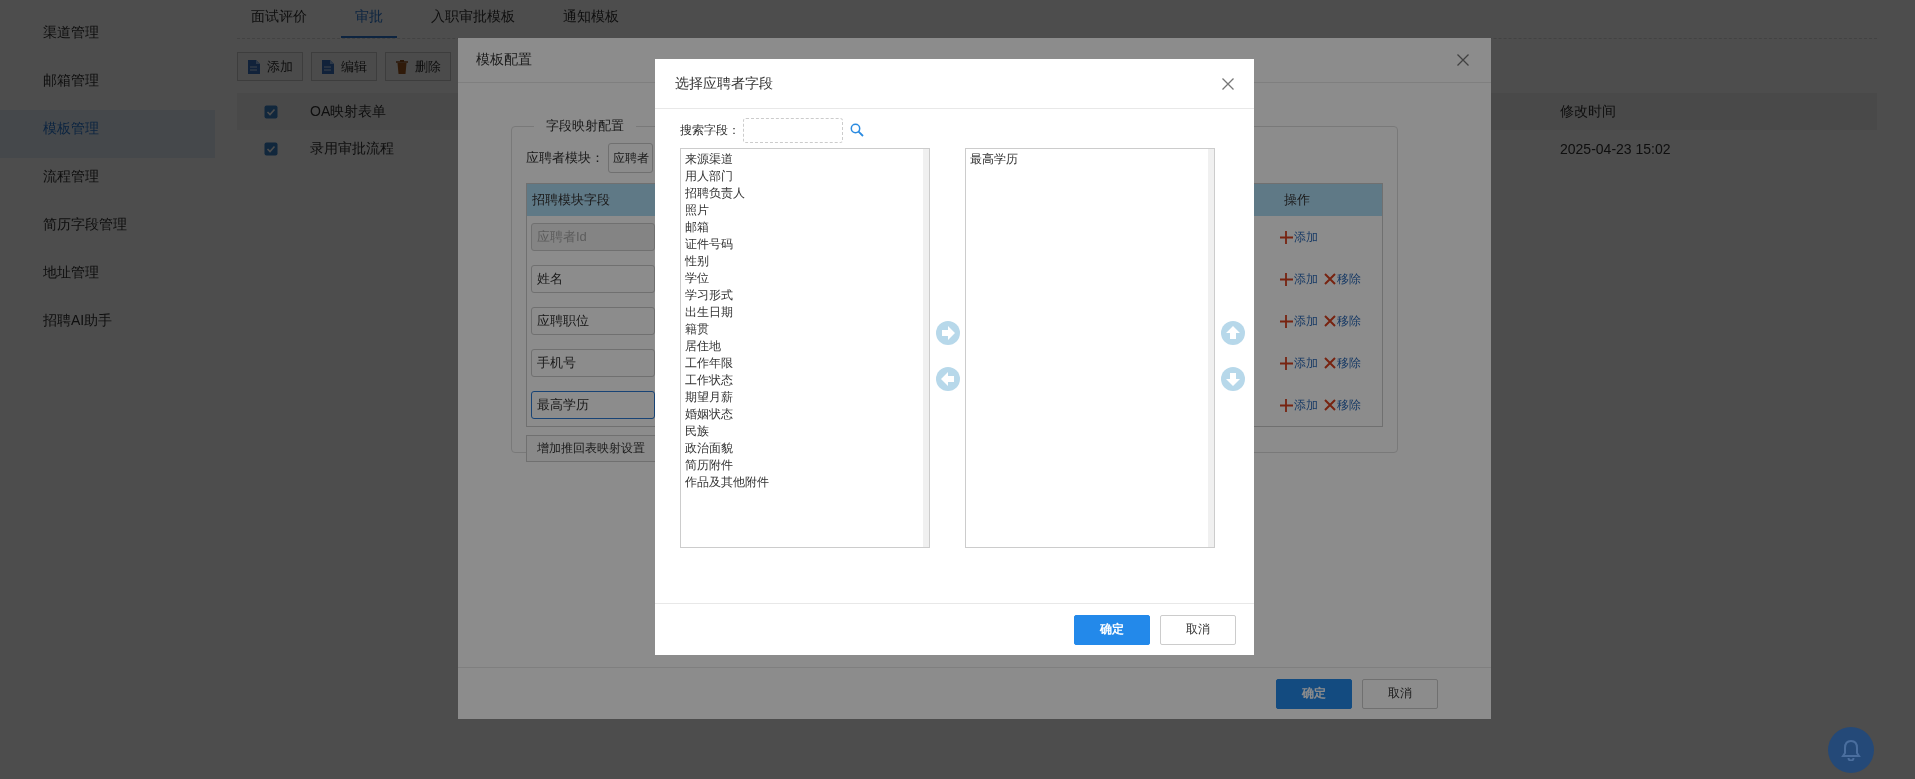  I want to click on list-item: 性别, so click(802, 261).